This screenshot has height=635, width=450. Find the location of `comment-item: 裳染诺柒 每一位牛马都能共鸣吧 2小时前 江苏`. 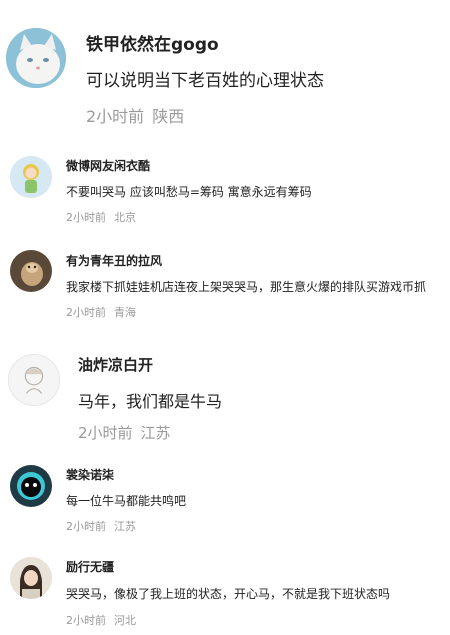

comment-item: 裳染诺柒 每一位牛马都能共鸣吧 2小时前 江苏 is located at coordinates (225, 500).